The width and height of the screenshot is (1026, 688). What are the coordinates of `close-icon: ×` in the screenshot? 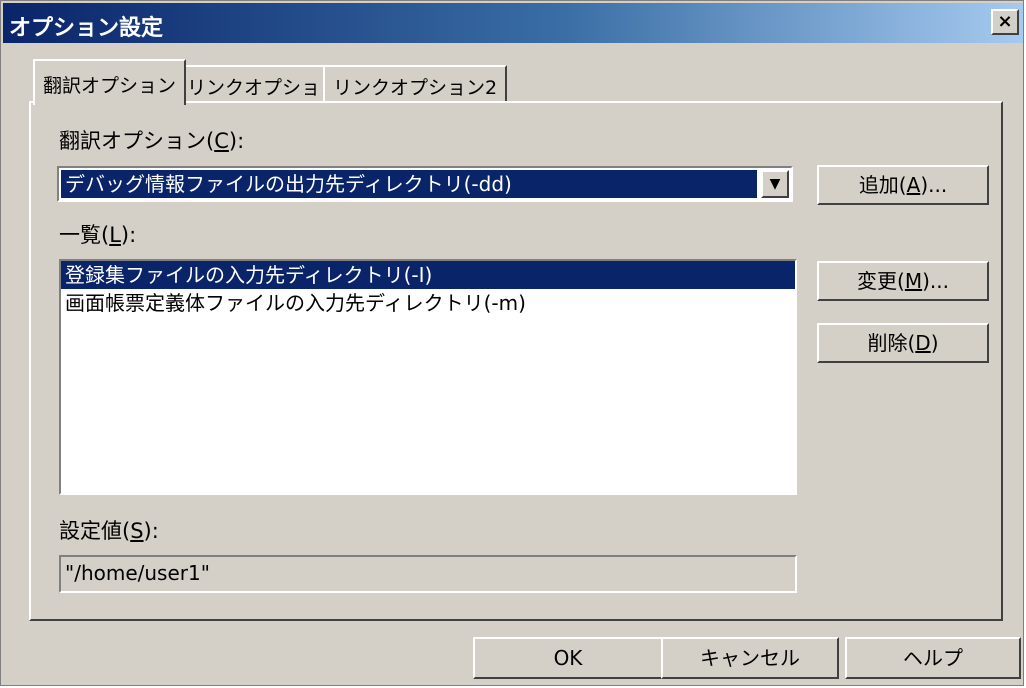 It's located at (1005, 21).